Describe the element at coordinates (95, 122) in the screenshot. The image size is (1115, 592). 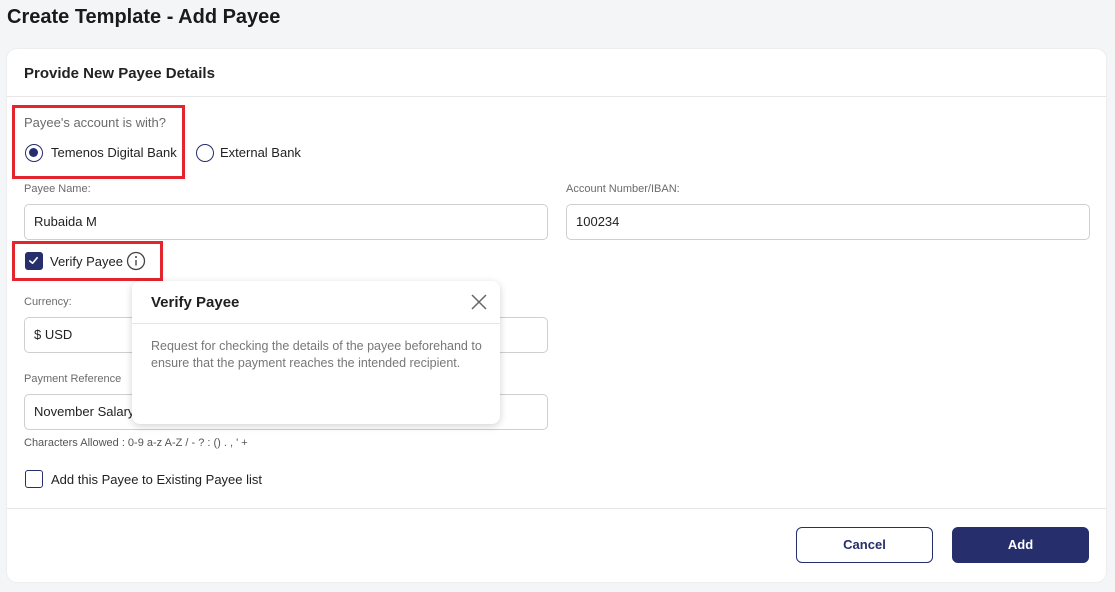
I see `bank-question-label: Payee's account is with?` at that location.